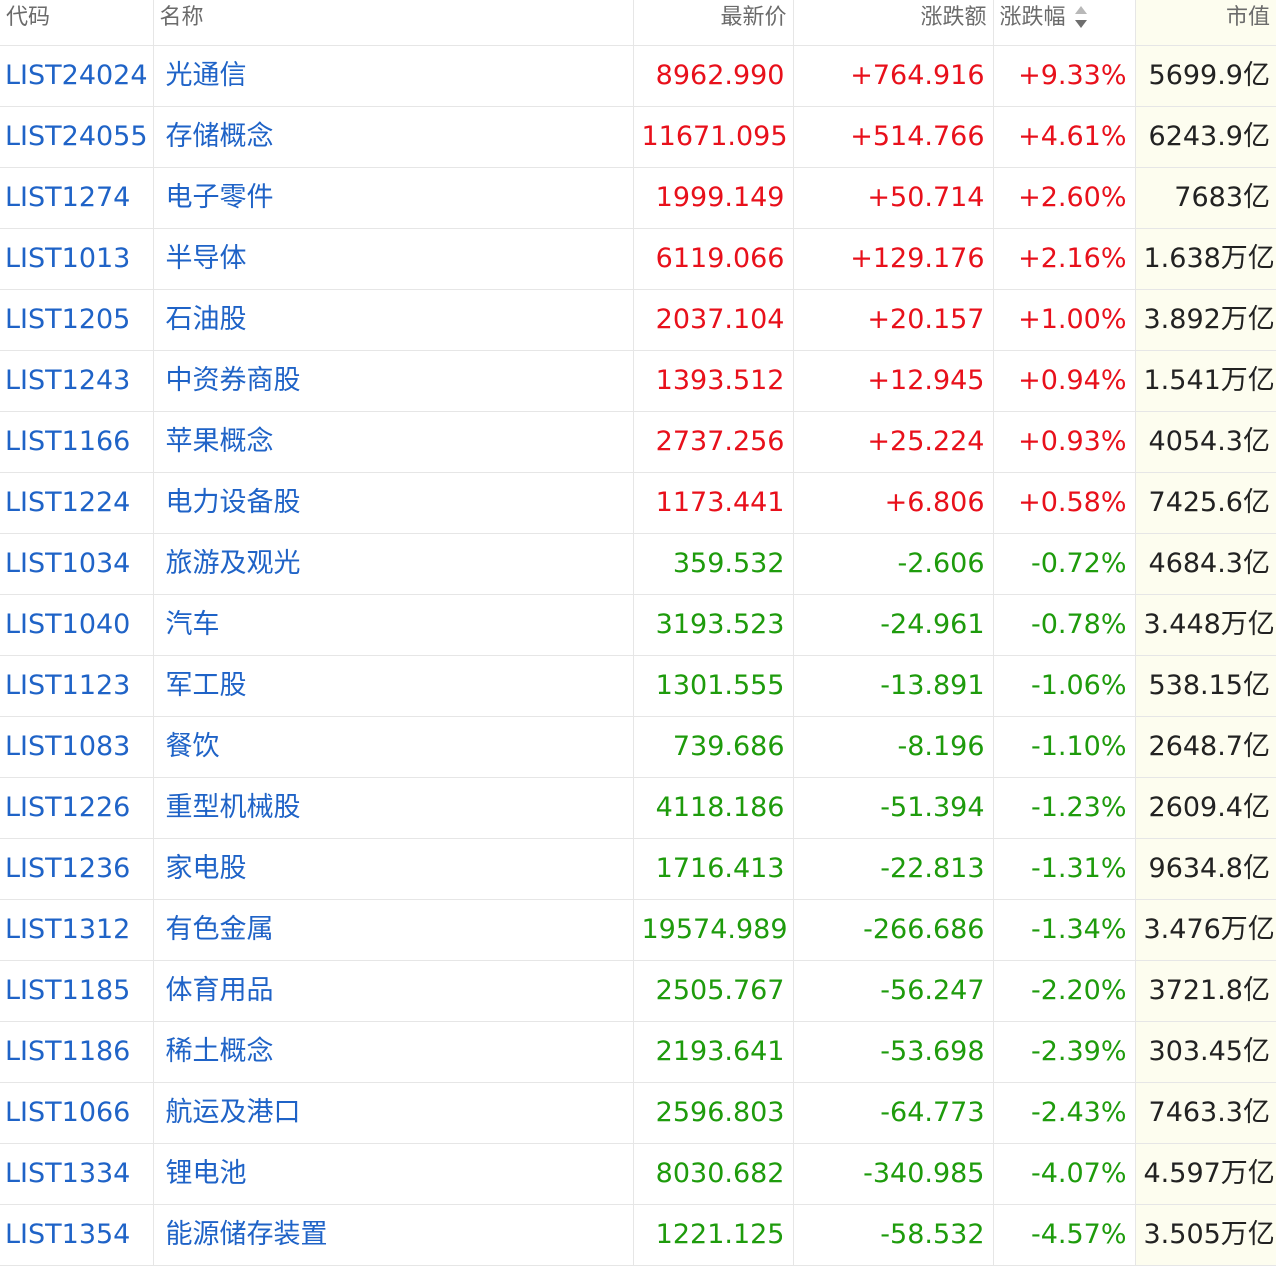  I want to click on row-code-link: LIST1040, so click(77, 625).